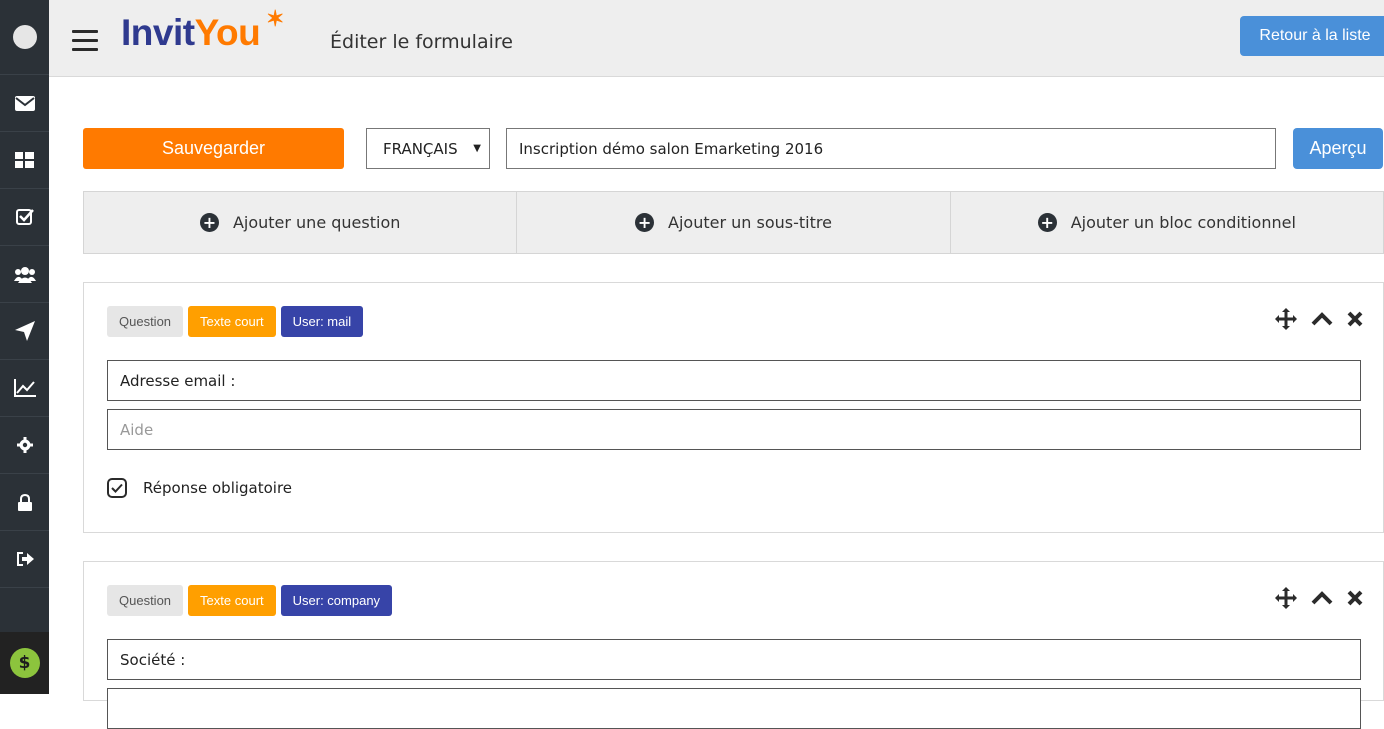 The width and height of the screenshot is (1384, 729). I want to click on sign-out-icon, so click(25, 559).